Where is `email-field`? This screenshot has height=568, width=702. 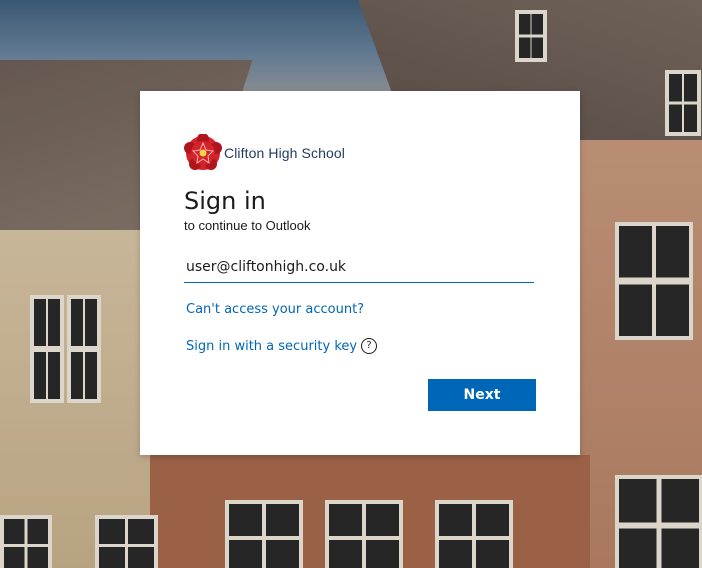 email-field is located at coordinates (359, 267).